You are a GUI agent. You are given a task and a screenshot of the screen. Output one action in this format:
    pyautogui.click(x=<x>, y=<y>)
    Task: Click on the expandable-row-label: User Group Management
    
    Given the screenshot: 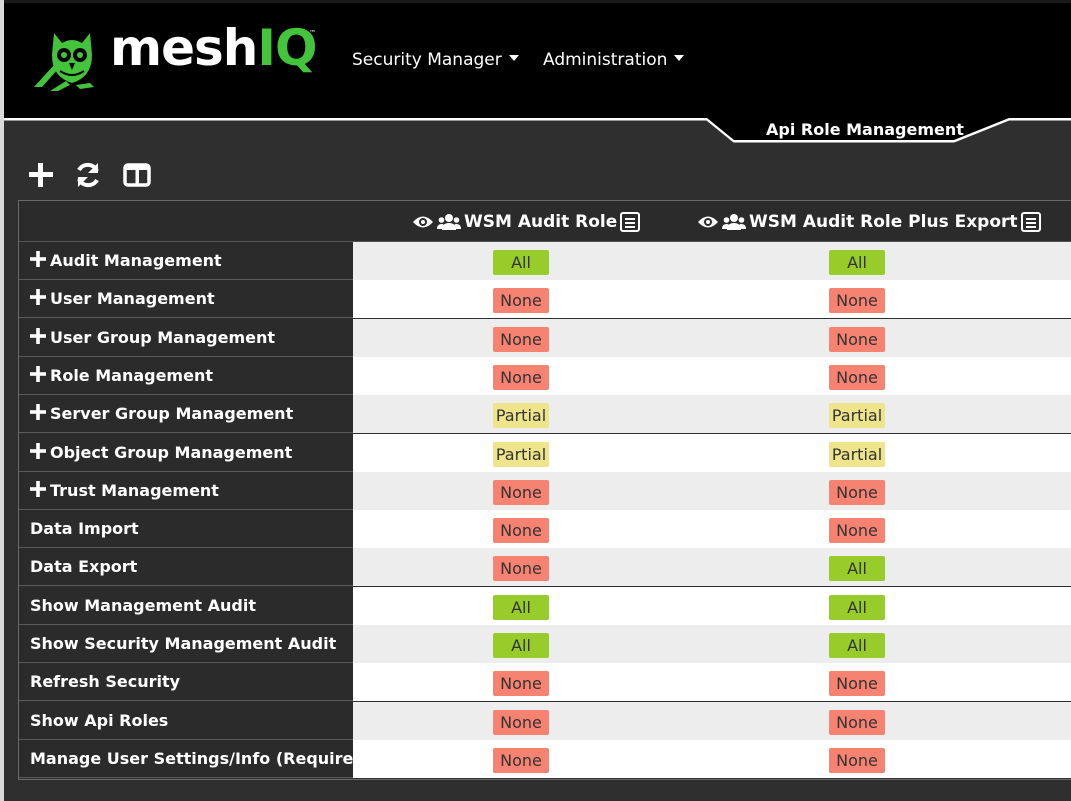 What is the action you would take?
    pyautogui.click(x=191, y=337)
    